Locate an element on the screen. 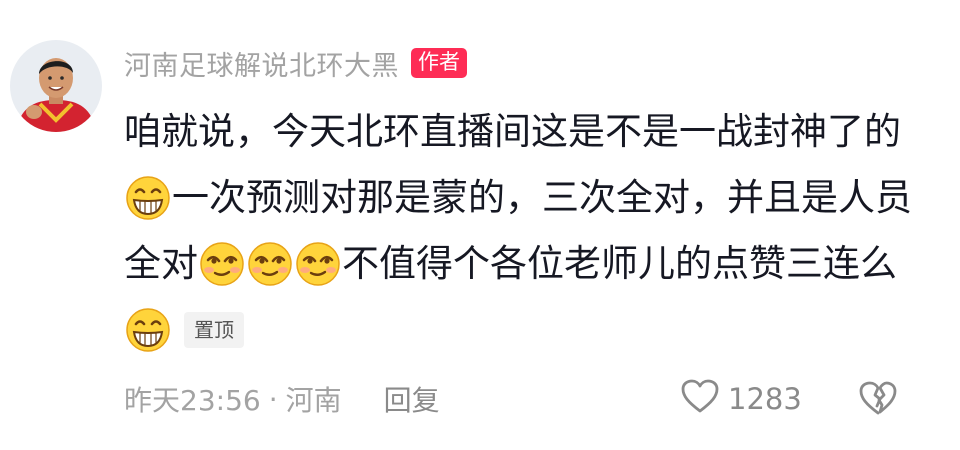 The height and width of the screenshot is (450, 960). comment-line: 咱就说，今天北环直播间这是不是一战封神了的 is located at coordinates (524, 132).